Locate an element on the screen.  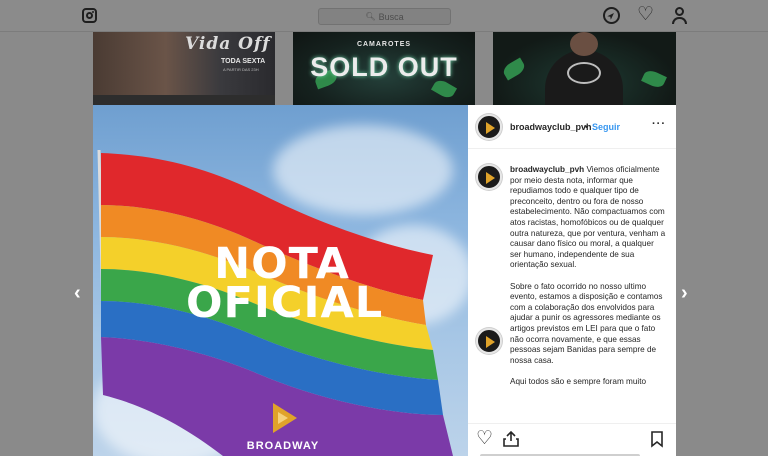
bookmark-icon is located at coordinates (657, 439).